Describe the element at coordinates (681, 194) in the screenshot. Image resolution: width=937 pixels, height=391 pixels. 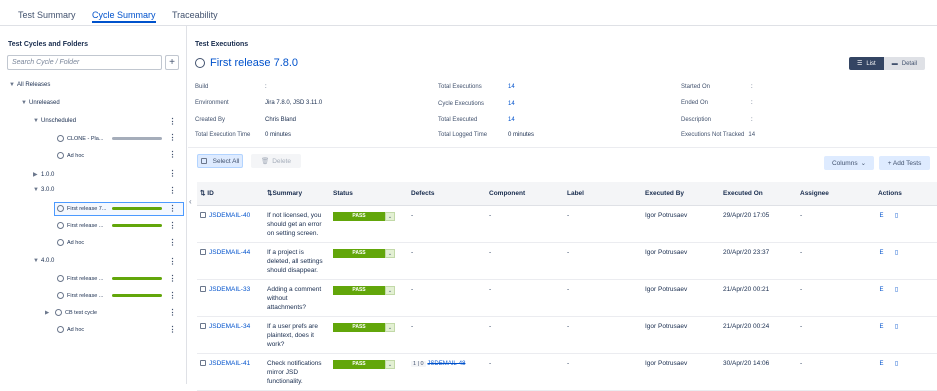
I see `column-executed-by: Executed By` at that location.